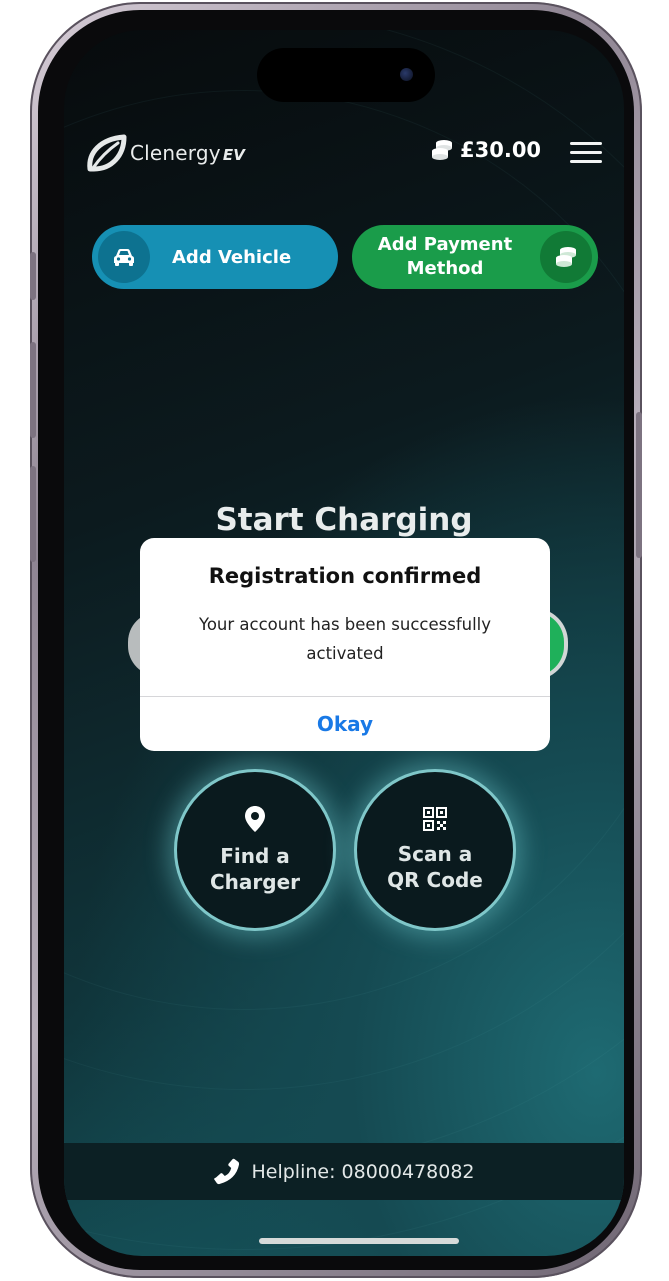 This screenshot has width=669, height=1281. I want to click on helpline-bar: Helpline: 08000478082, so click(344, 1171).